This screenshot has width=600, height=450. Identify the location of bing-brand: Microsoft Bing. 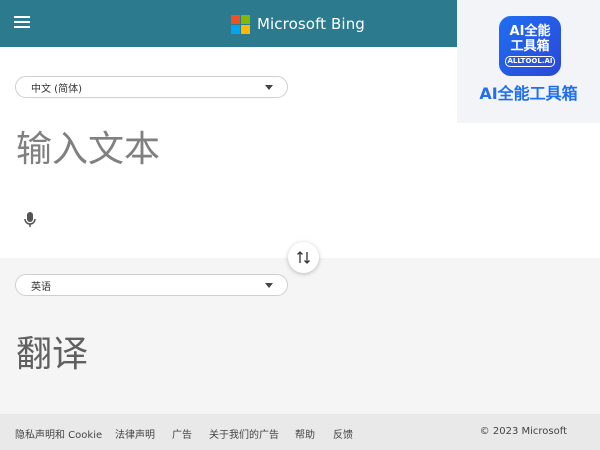
(298, 24).